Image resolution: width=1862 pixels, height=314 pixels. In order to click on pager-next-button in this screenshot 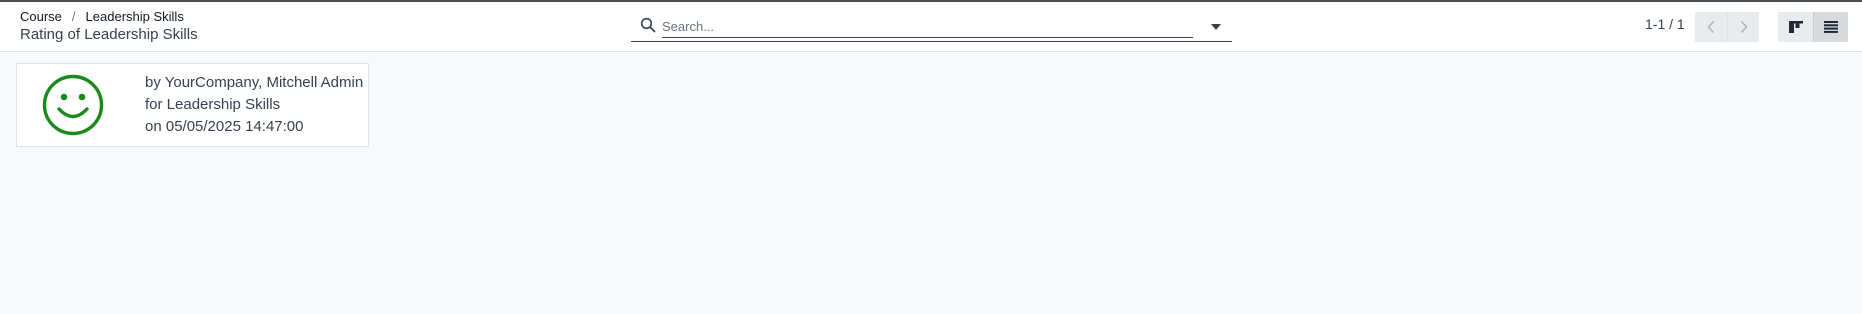, I will do `click(1743, 27)`.